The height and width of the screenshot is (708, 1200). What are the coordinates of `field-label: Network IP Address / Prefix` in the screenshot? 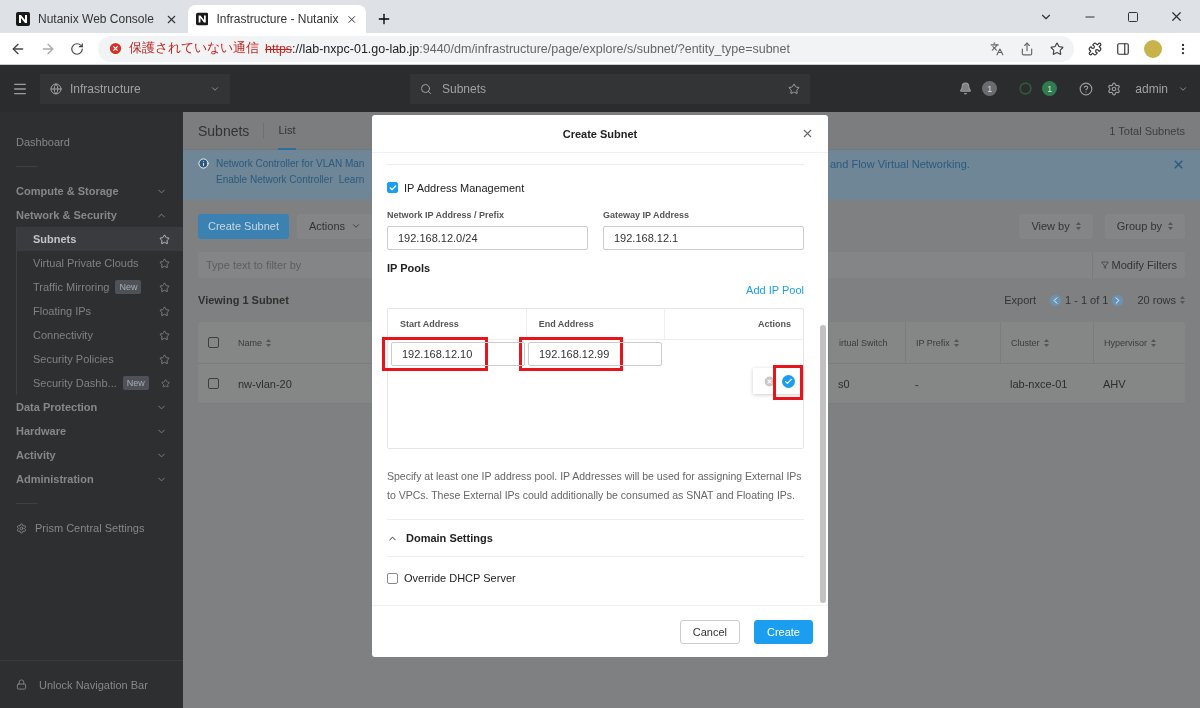 It's located at (446, 215).